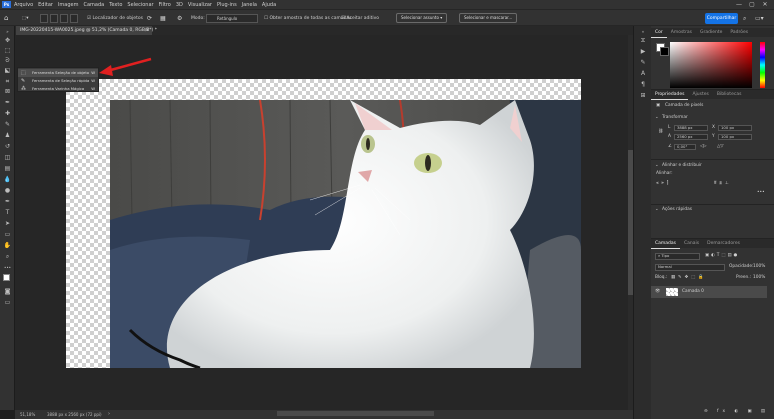 The image size is (774, 419). Describe the element at coordinates (7, 190) in the screenshot. I see `dodge-tool-icon: ●` at that location.